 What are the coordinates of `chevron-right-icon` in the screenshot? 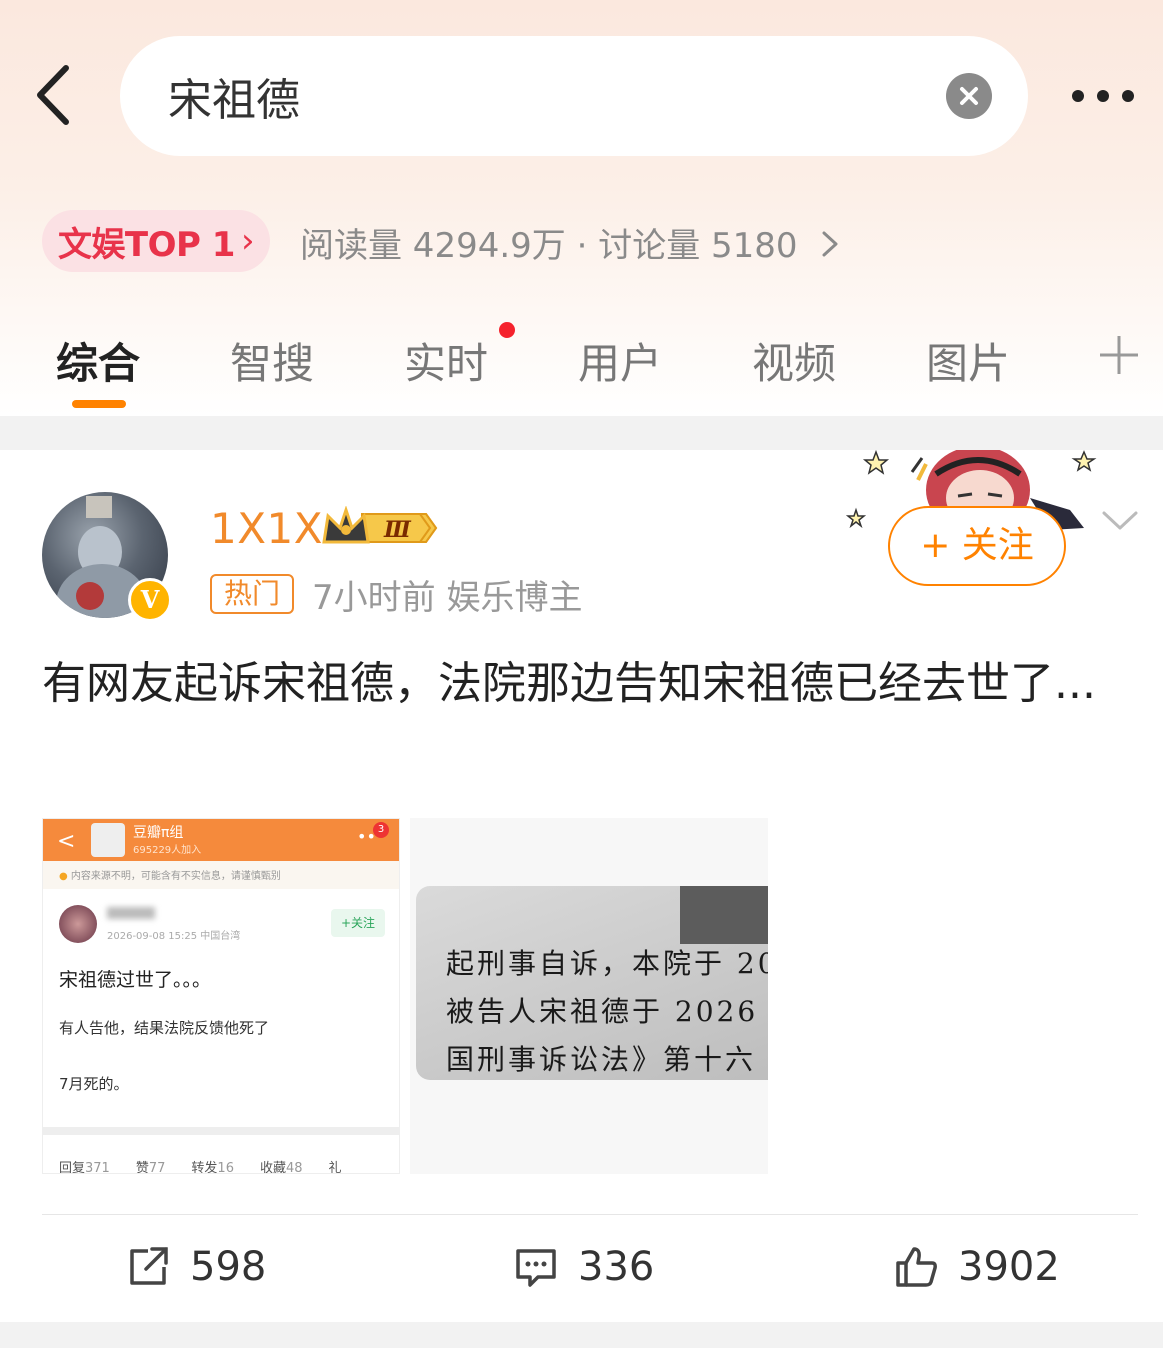 It's located at (830, 244).